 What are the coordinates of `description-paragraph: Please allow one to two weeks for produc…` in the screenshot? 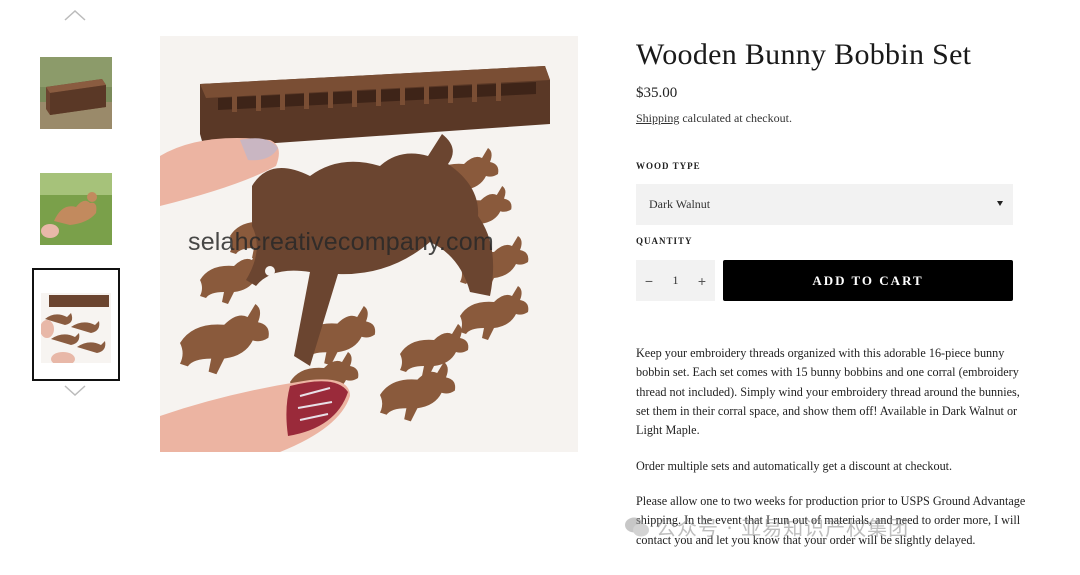 It's located at (831, 520).